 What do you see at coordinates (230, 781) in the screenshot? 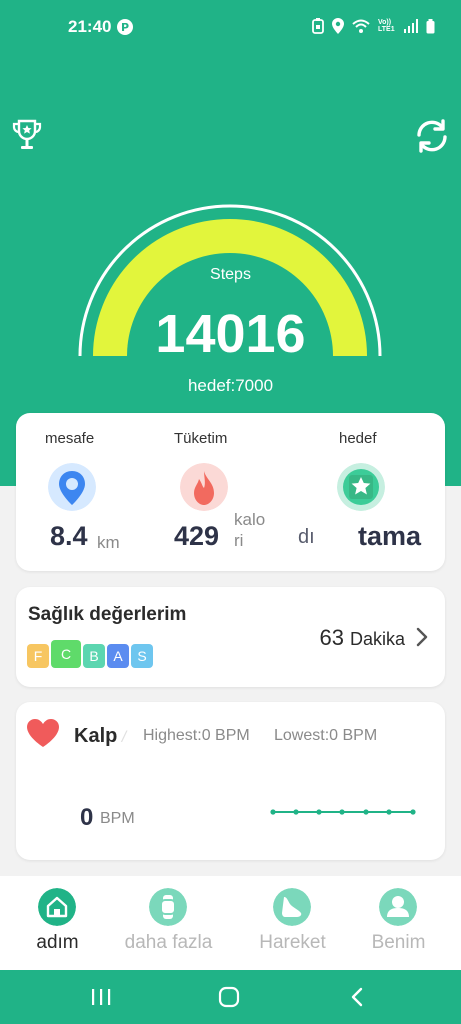
I see `heart-rate-card: Kalp / Highest:0 BPM Lowest:0 BPM 0 BPM` at bounding box center [230, 781].